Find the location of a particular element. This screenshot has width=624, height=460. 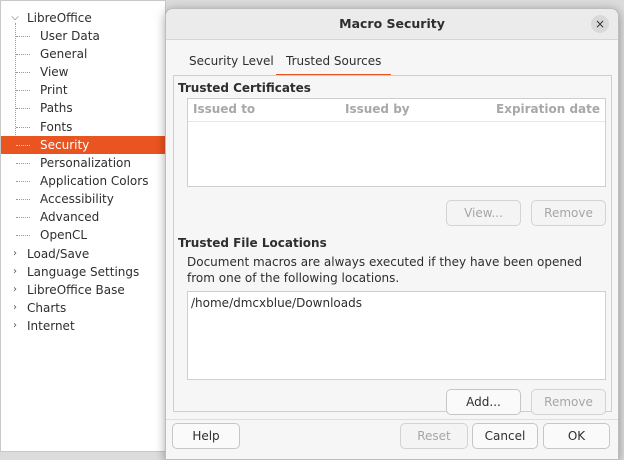

close-icon: × is located at coordinates (600, 24).